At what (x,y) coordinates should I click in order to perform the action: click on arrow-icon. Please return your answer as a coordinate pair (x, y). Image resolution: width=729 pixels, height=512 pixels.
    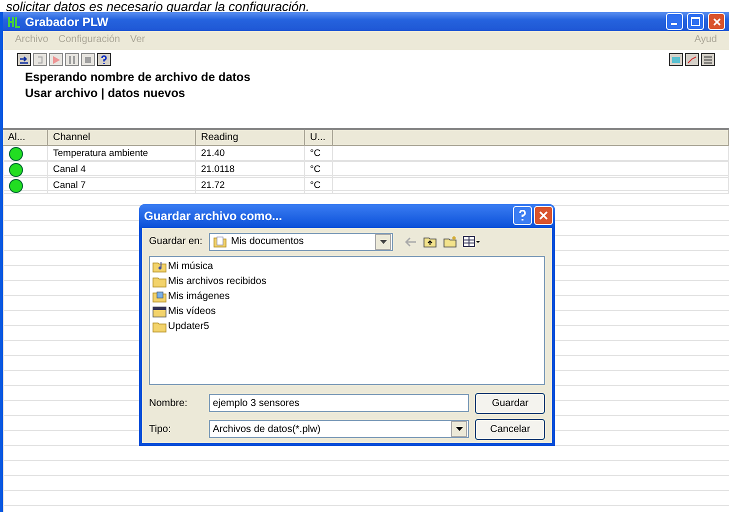
    Looking at the image, I should click on (24, 59).